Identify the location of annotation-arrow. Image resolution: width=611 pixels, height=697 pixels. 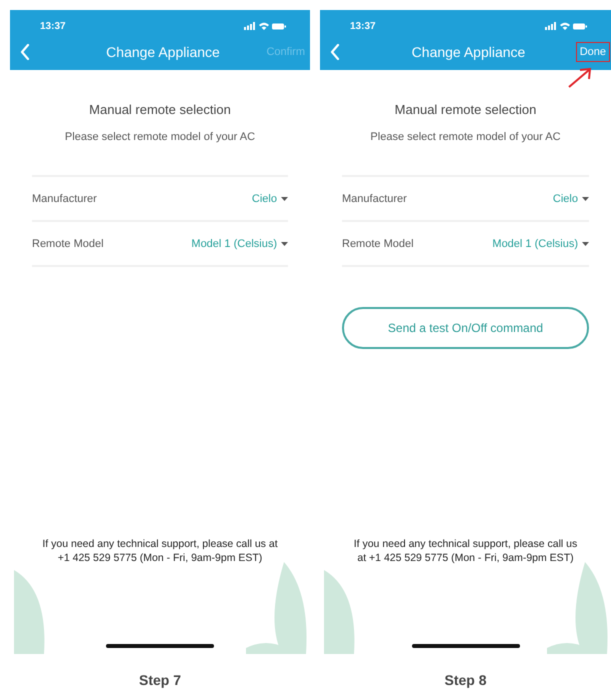
(580, 78).